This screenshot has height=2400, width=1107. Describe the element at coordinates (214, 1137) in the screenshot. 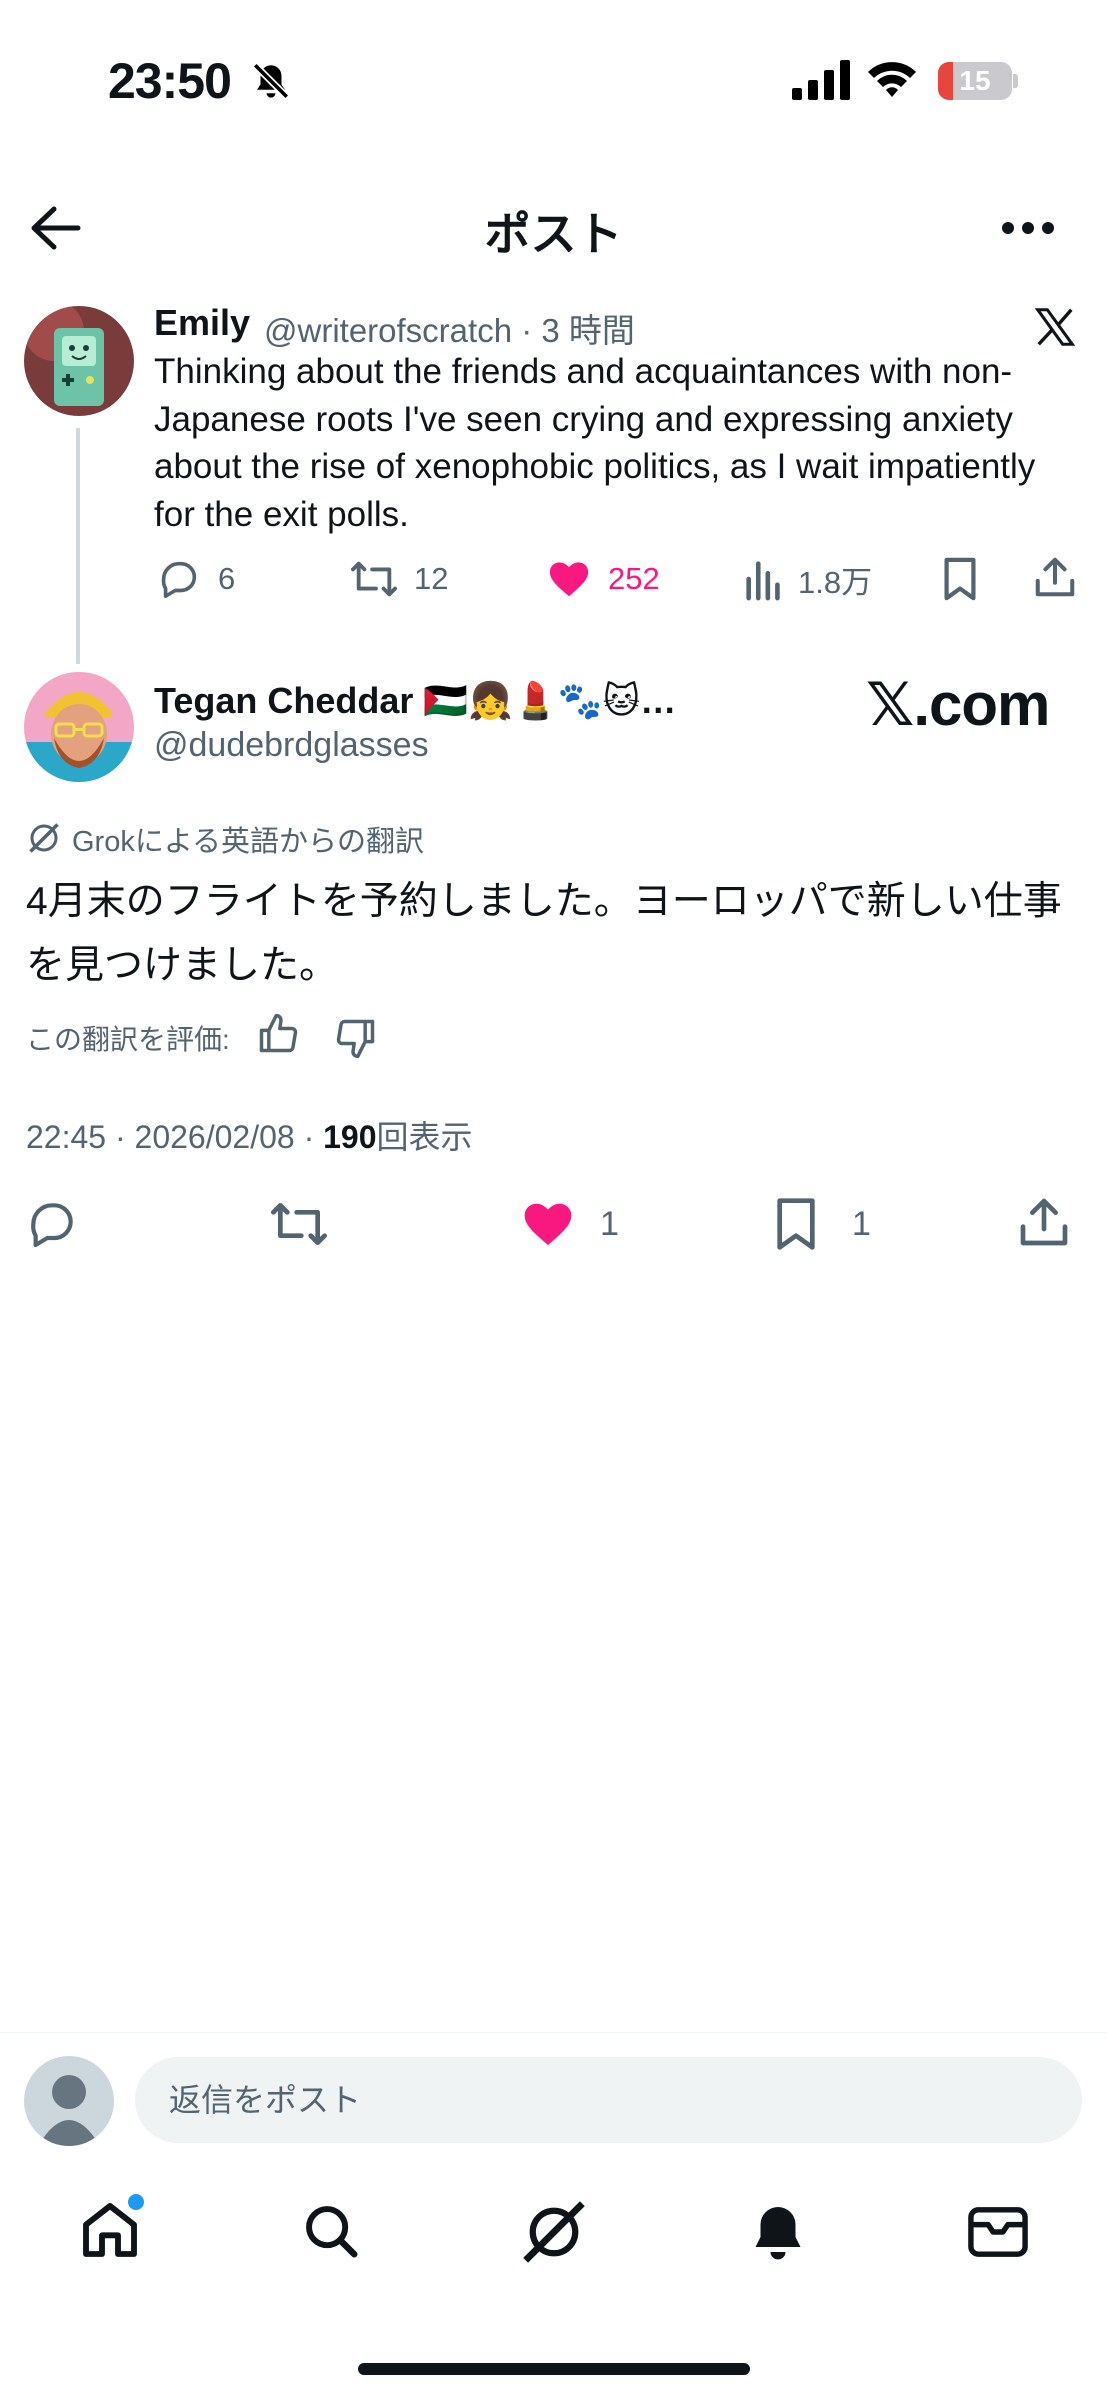

I see `post-date: 2026/02/08` at that location.